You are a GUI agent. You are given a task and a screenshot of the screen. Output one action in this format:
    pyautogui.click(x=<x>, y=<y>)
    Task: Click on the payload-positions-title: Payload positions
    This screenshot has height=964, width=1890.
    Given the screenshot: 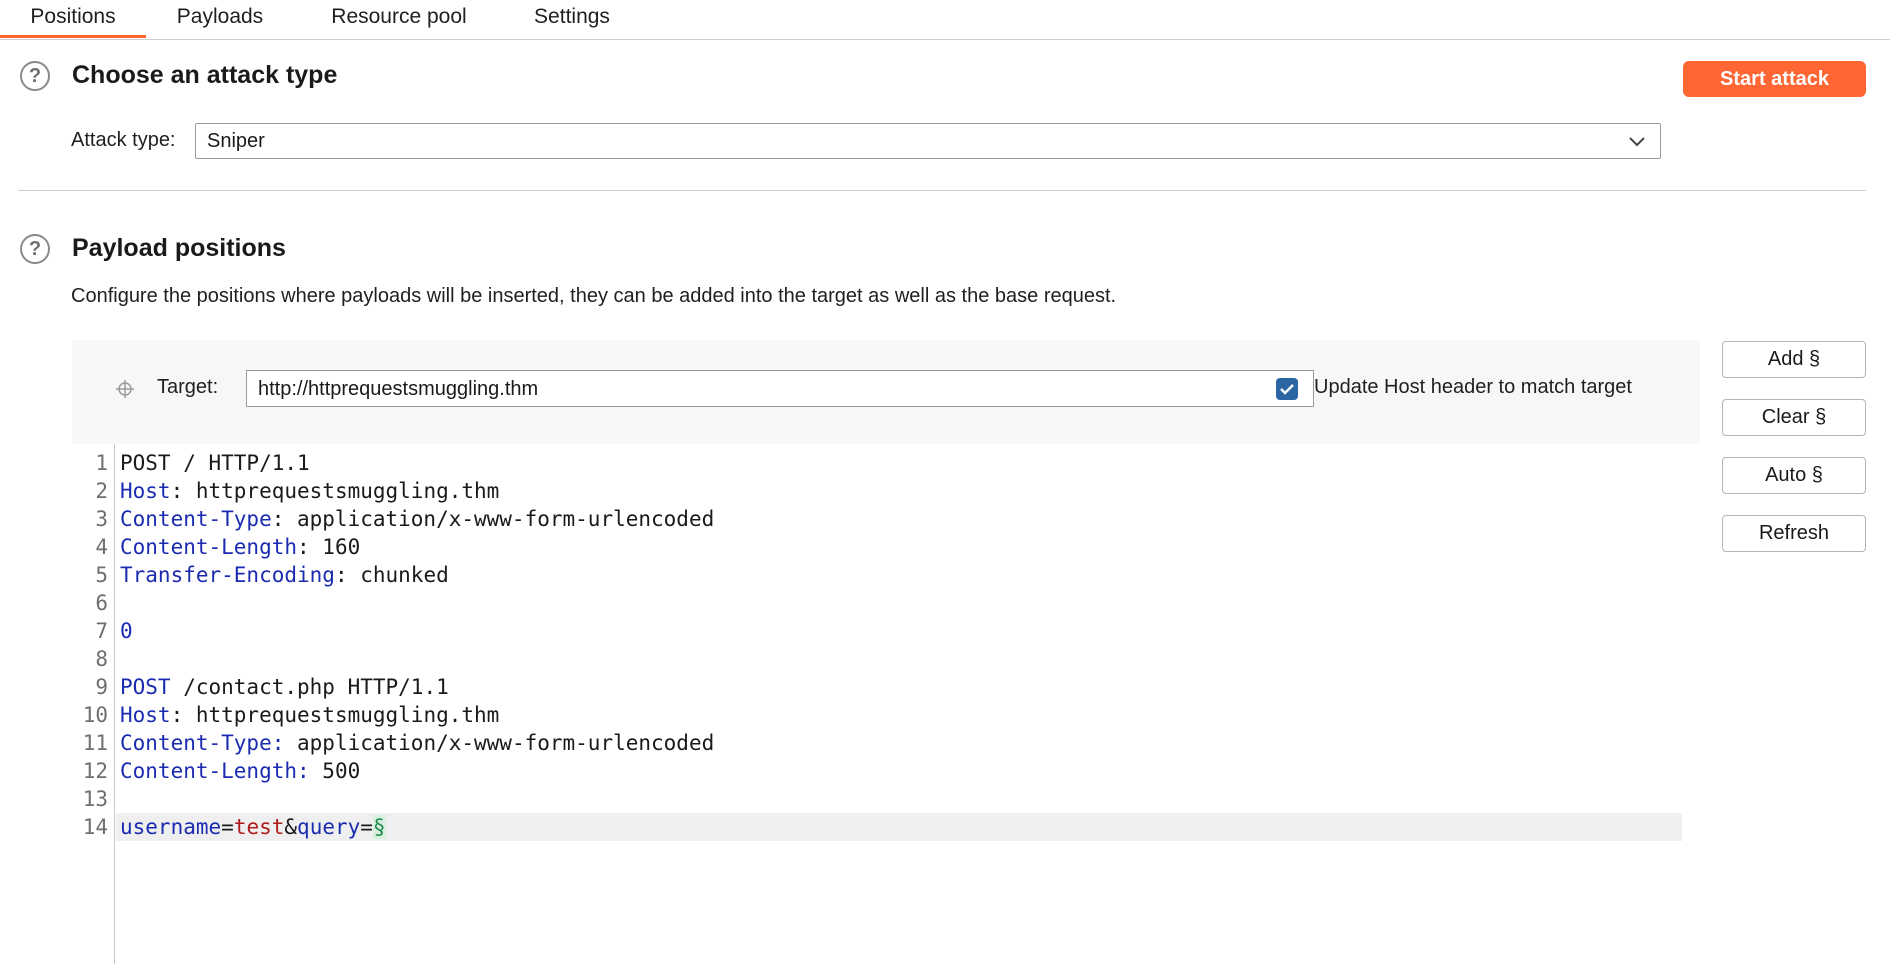 What is the action you would take?
    pyautogui.click(x=179, y=248)
    